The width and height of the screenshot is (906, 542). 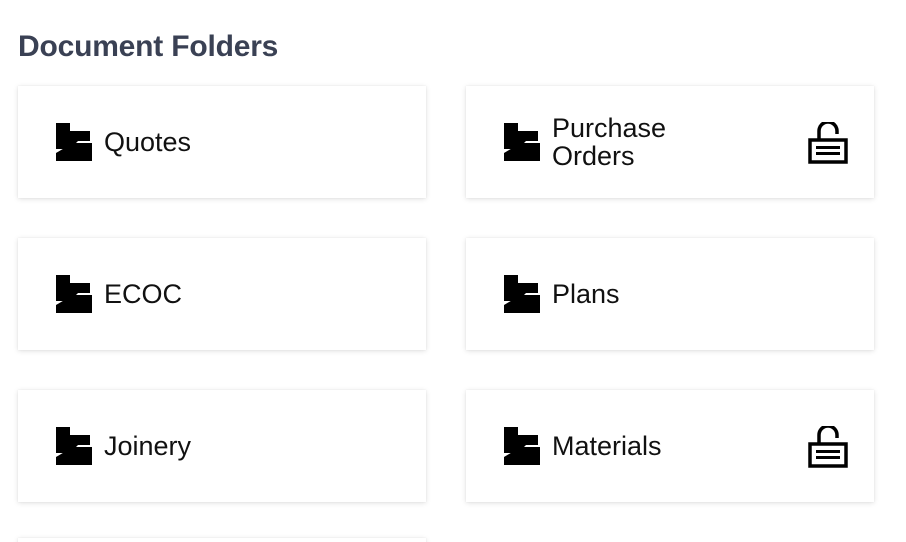 I want to click on folder-card-materials: Materials, so click(x=670, y=446).